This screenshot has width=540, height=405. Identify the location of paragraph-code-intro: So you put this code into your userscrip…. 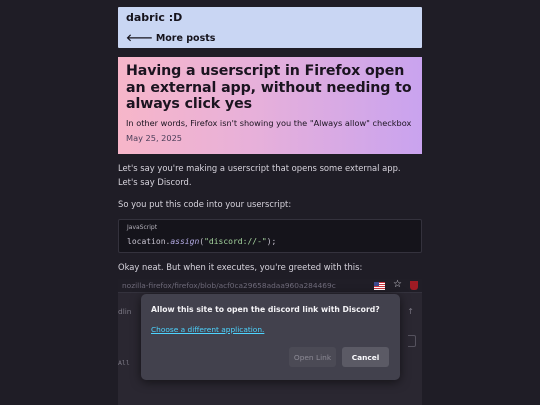
(205, 204).